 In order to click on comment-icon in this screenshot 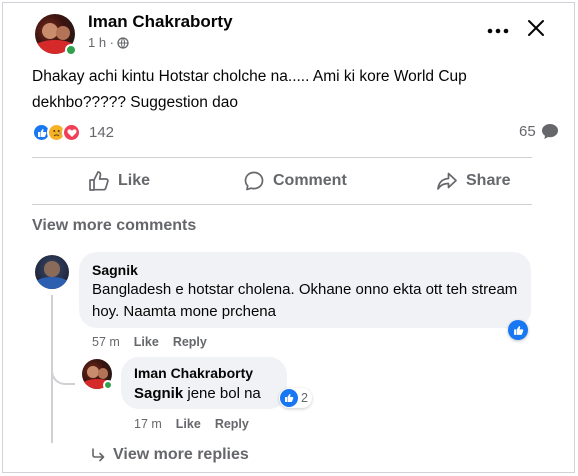, I will do `click(254, 181)`.